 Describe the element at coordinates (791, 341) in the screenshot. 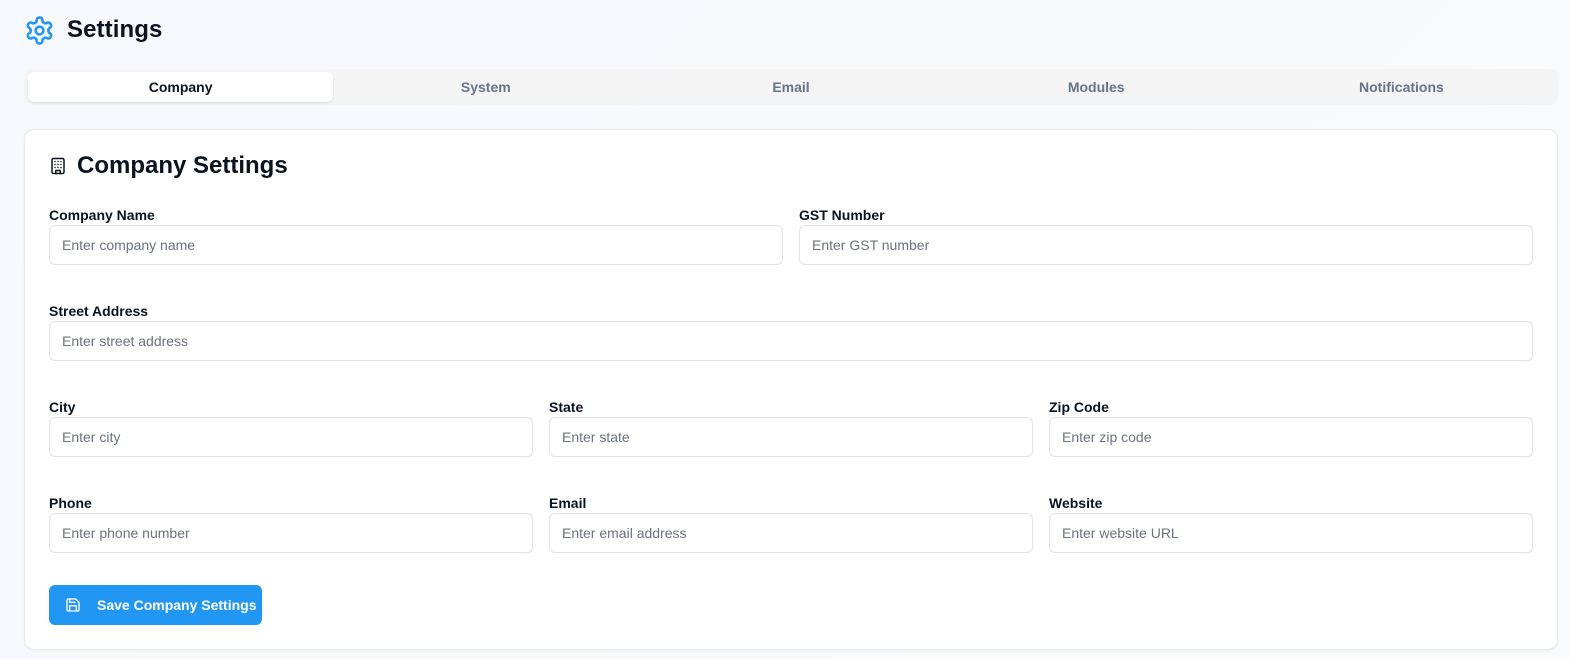

I see `street-address-input` at that location.